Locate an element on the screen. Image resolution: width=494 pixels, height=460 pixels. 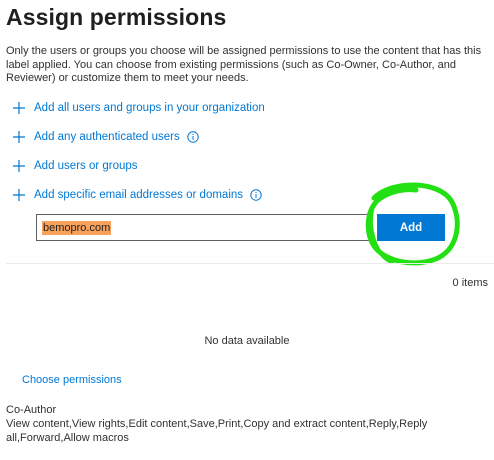
add-authenticated-users-link: Add any authenticated users is located at coordinates (105, 137).